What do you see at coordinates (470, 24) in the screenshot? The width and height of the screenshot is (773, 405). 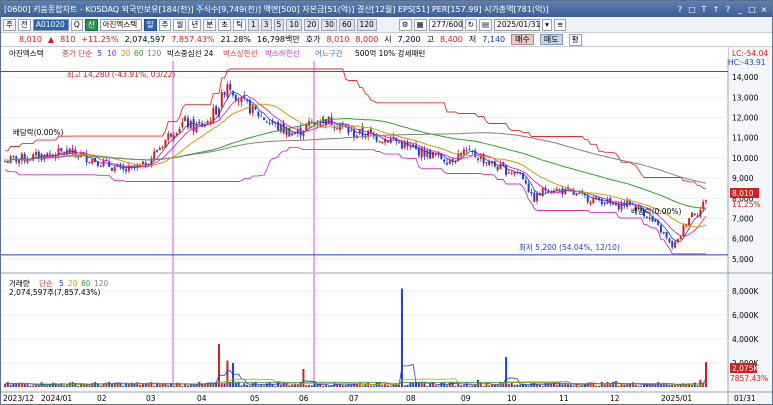 I see `refresh-icon: ↻` at bounding box center [470, 24].